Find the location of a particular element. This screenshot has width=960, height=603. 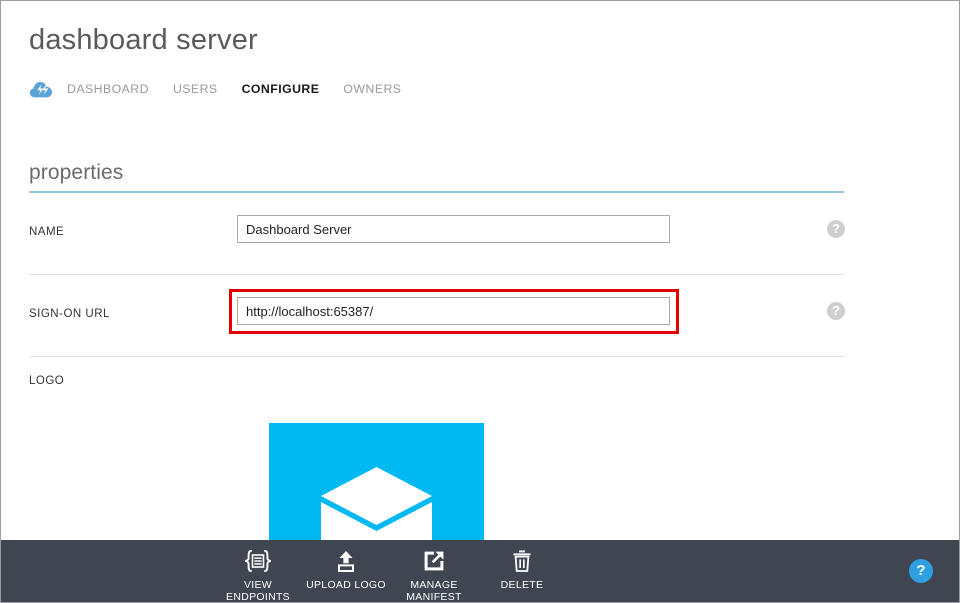

name-label: NAME is located at coordinates (47, 232).